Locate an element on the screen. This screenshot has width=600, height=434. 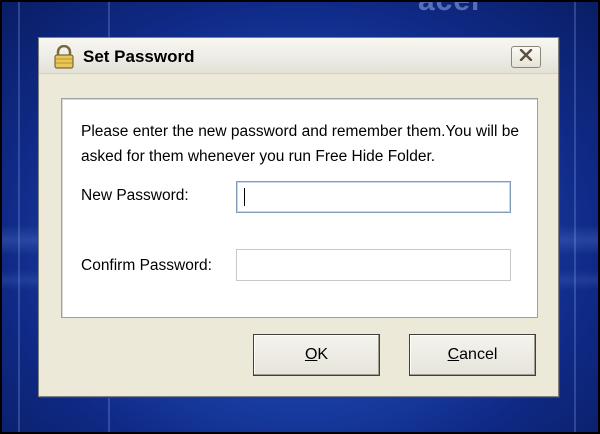
cancel-button-mnemonic: C is located at coordinates (453, 354).